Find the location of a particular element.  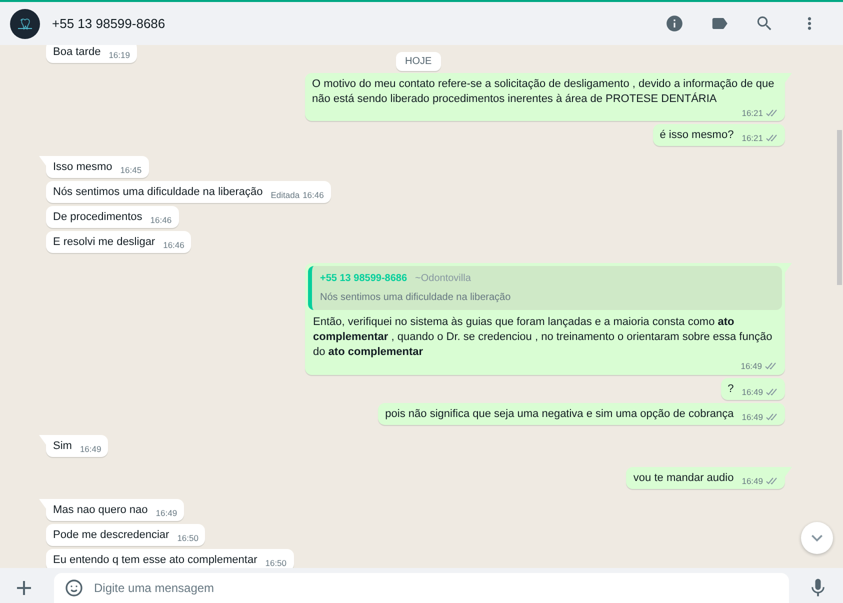

emoji-icon is located at coordinates (74, 588).